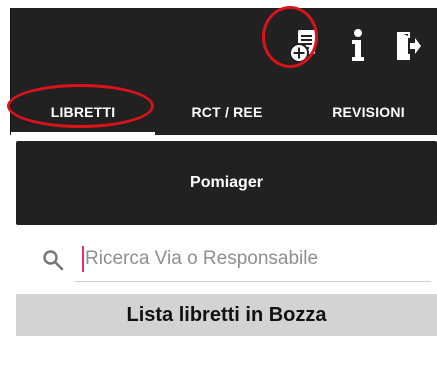 The height and width of the screenshot is (392, 437). What do you see at coordinates (53, 260) in the screenshot?
I see `search-icon` at bounding box center [53, 260].